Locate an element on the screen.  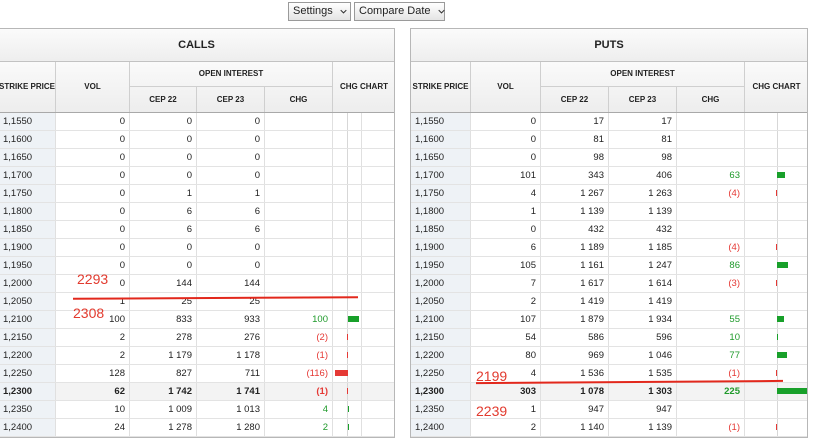
cep23-cell: 1 741 is located at coordinates (231, 391).